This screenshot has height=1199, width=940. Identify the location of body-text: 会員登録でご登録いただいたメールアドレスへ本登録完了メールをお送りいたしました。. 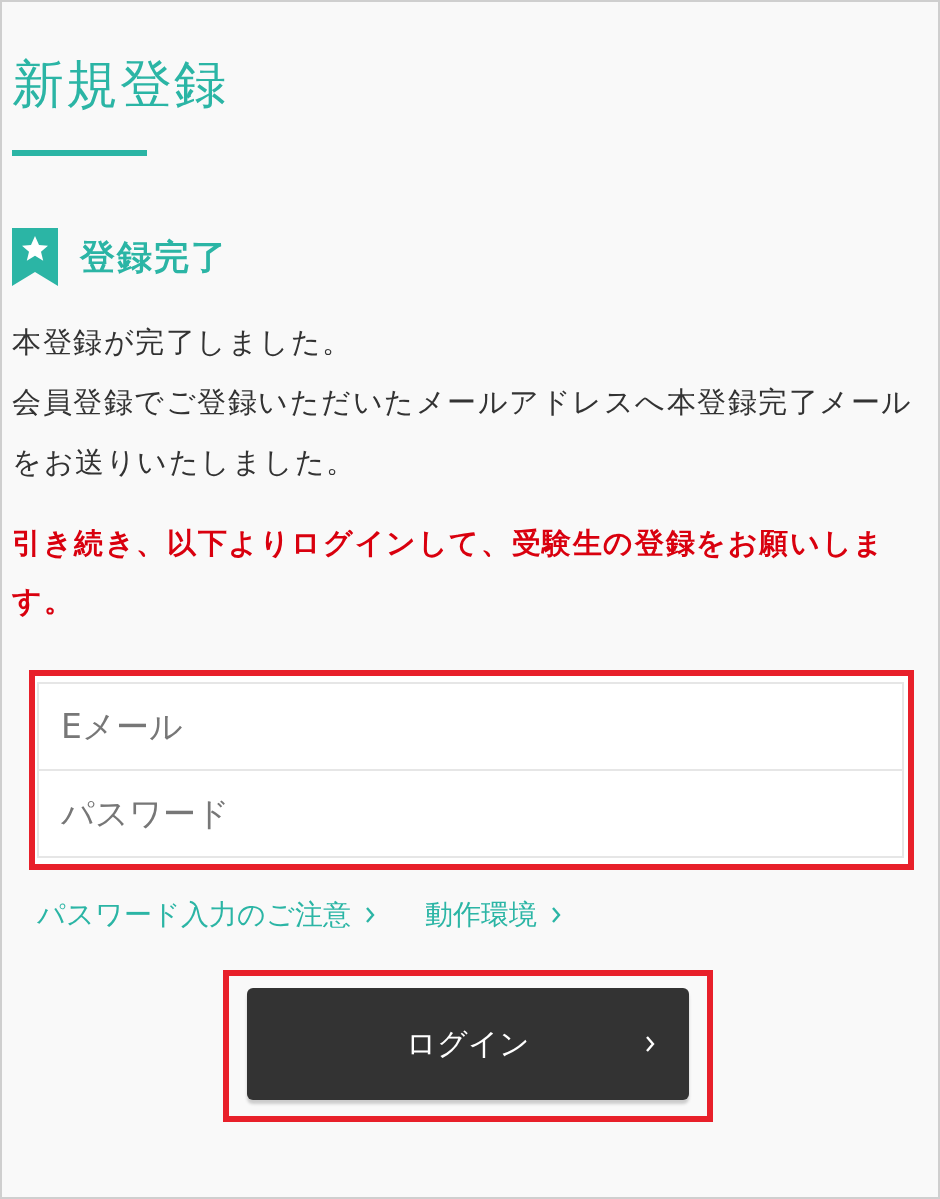
(463, 432).